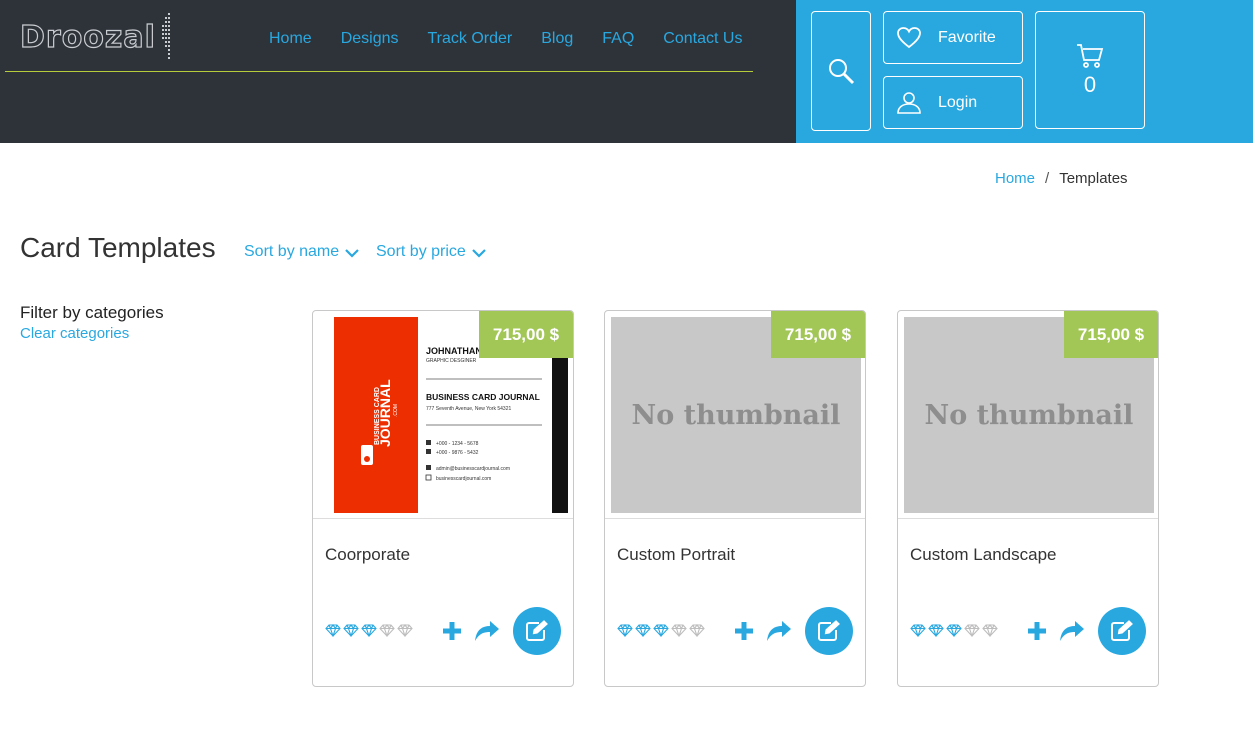  I want to click on login-label: Login, so click(958, 102).